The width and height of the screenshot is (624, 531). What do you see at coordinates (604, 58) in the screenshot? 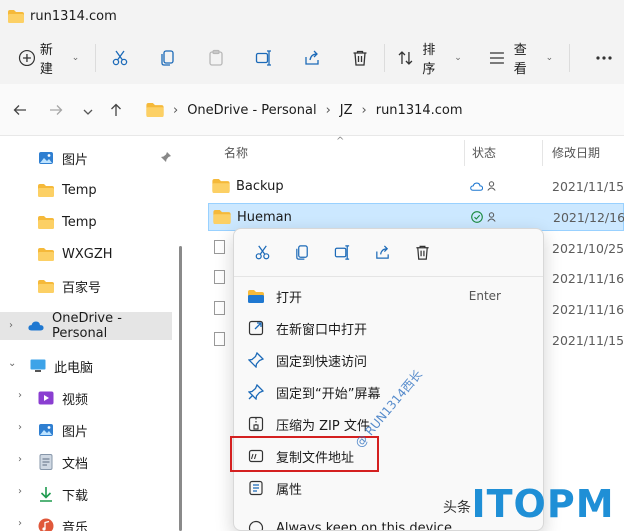
I see `more-options-button` at bounding box center [604, 58].